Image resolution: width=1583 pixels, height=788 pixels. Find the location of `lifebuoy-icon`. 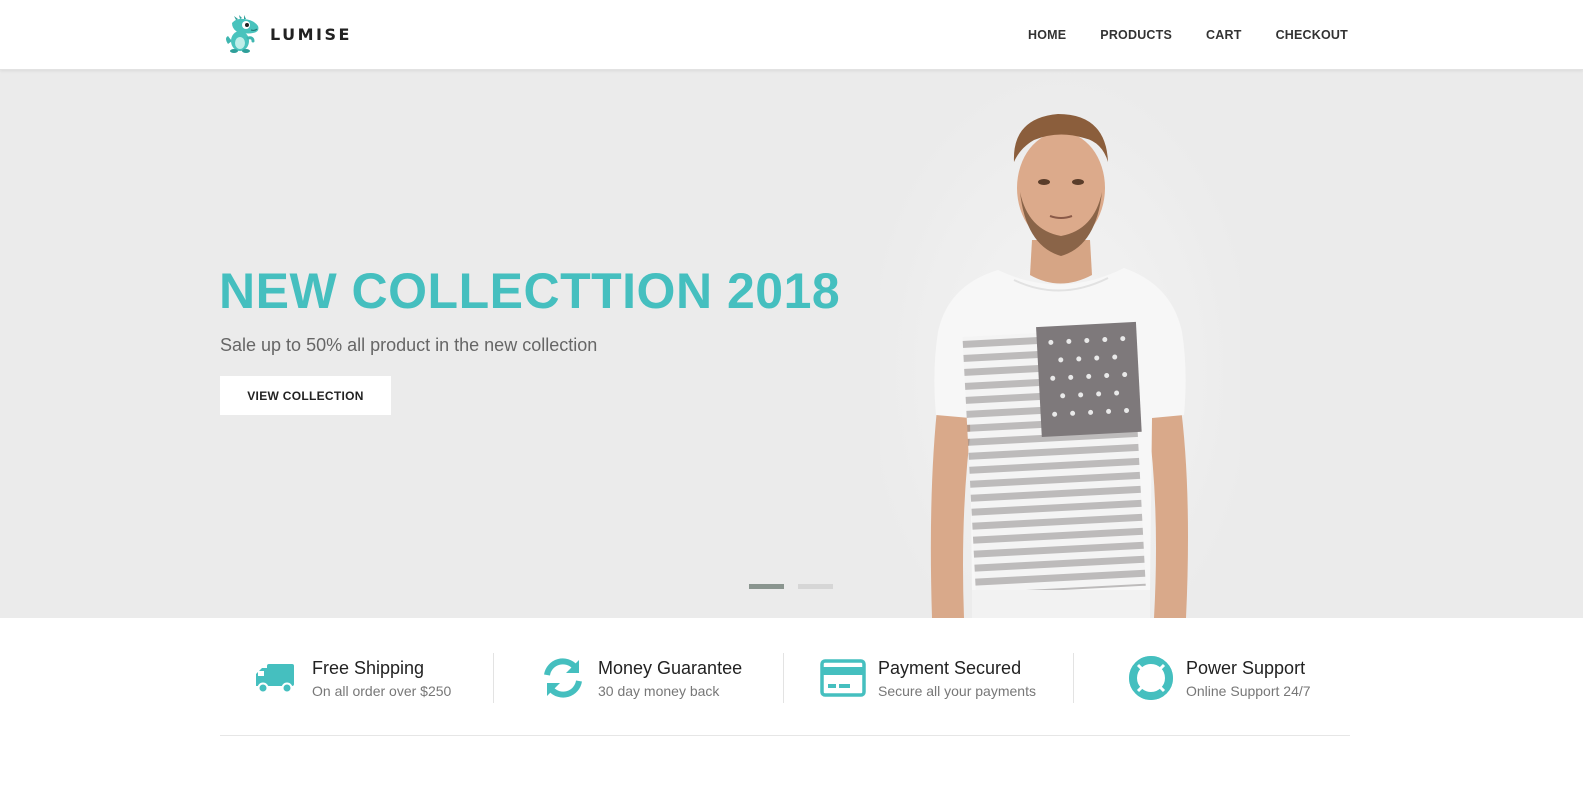

lifebuoy-icon is located at coordinates (1151, 678).